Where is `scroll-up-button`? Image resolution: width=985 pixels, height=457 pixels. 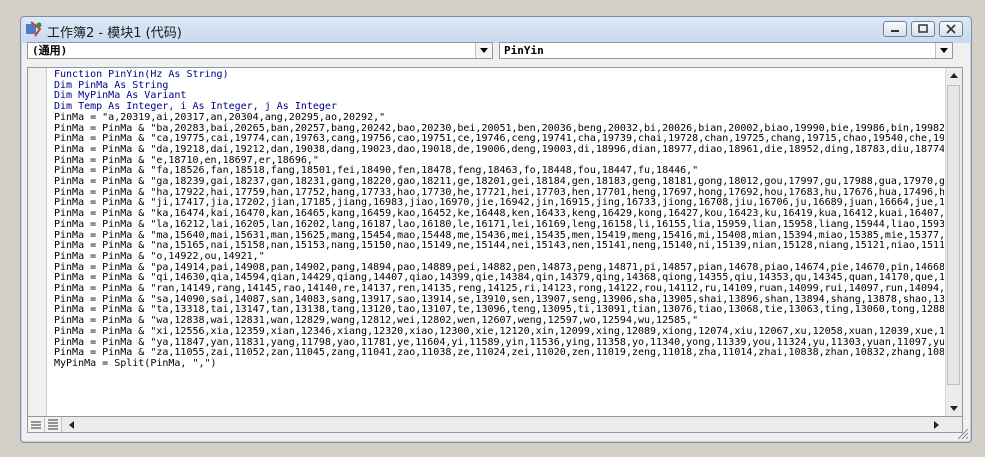 scroll-up-button is located at coordinates (954, 76).